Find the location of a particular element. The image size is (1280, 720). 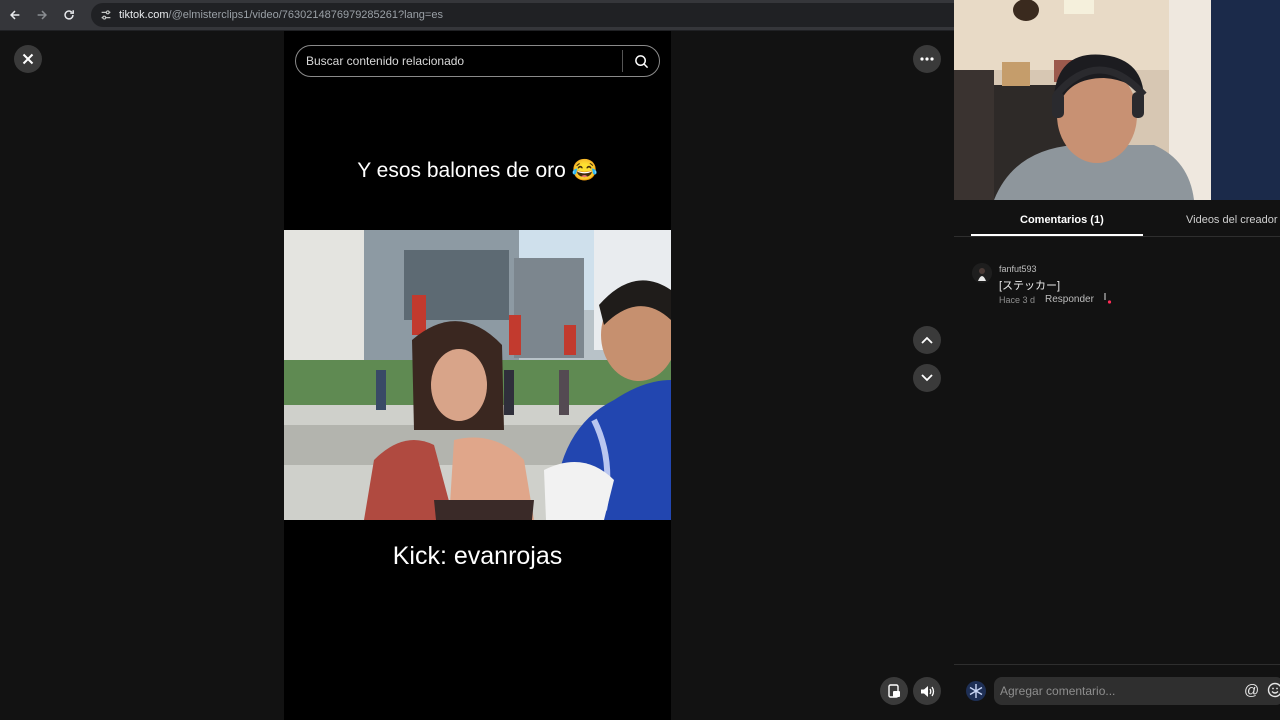

pip-icon is located at coordinates (893, 691).